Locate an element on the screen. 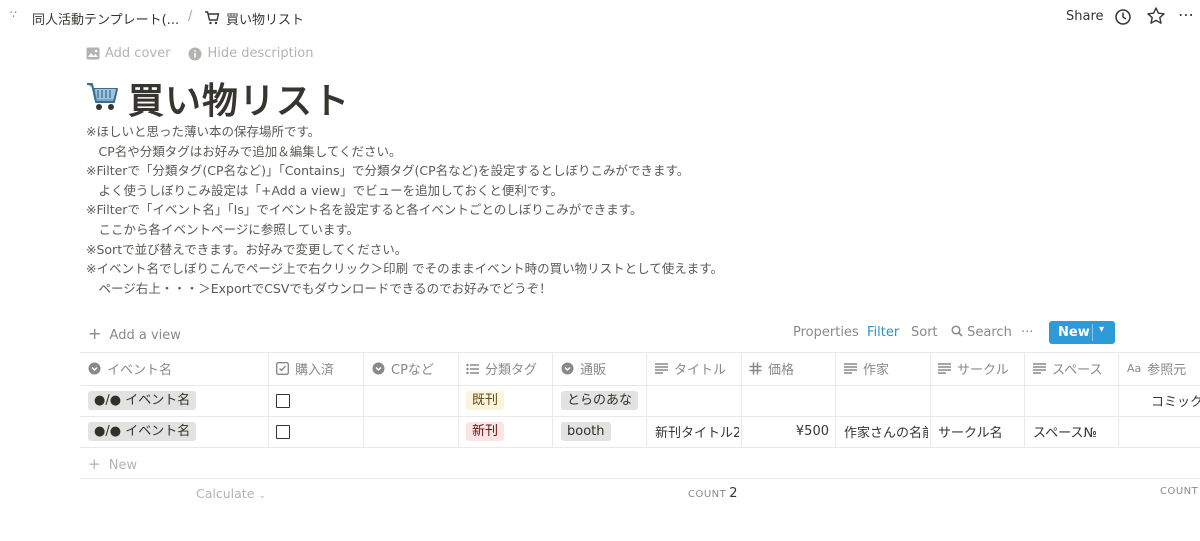  column-header-label: 分類タグ is located at coordinates (511, 370).